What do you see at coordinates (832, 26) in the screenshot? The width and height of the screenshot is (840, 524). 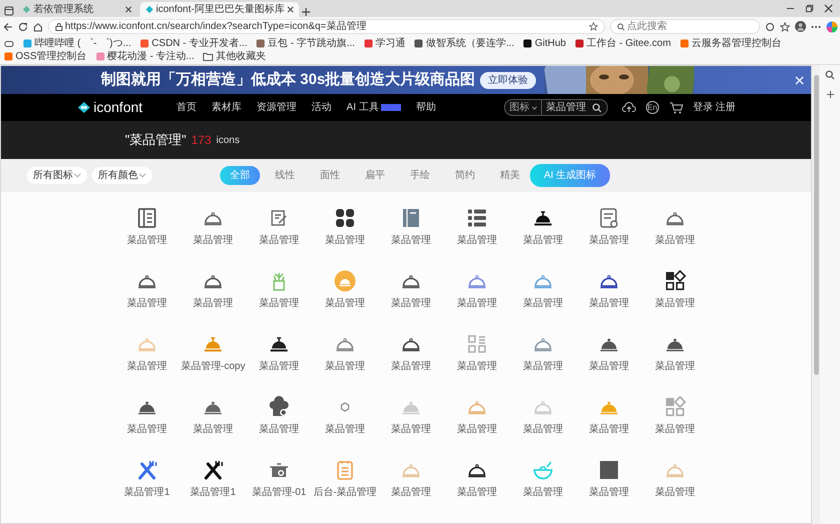 I see `copilot-icon` at bounding box center [832, 26].